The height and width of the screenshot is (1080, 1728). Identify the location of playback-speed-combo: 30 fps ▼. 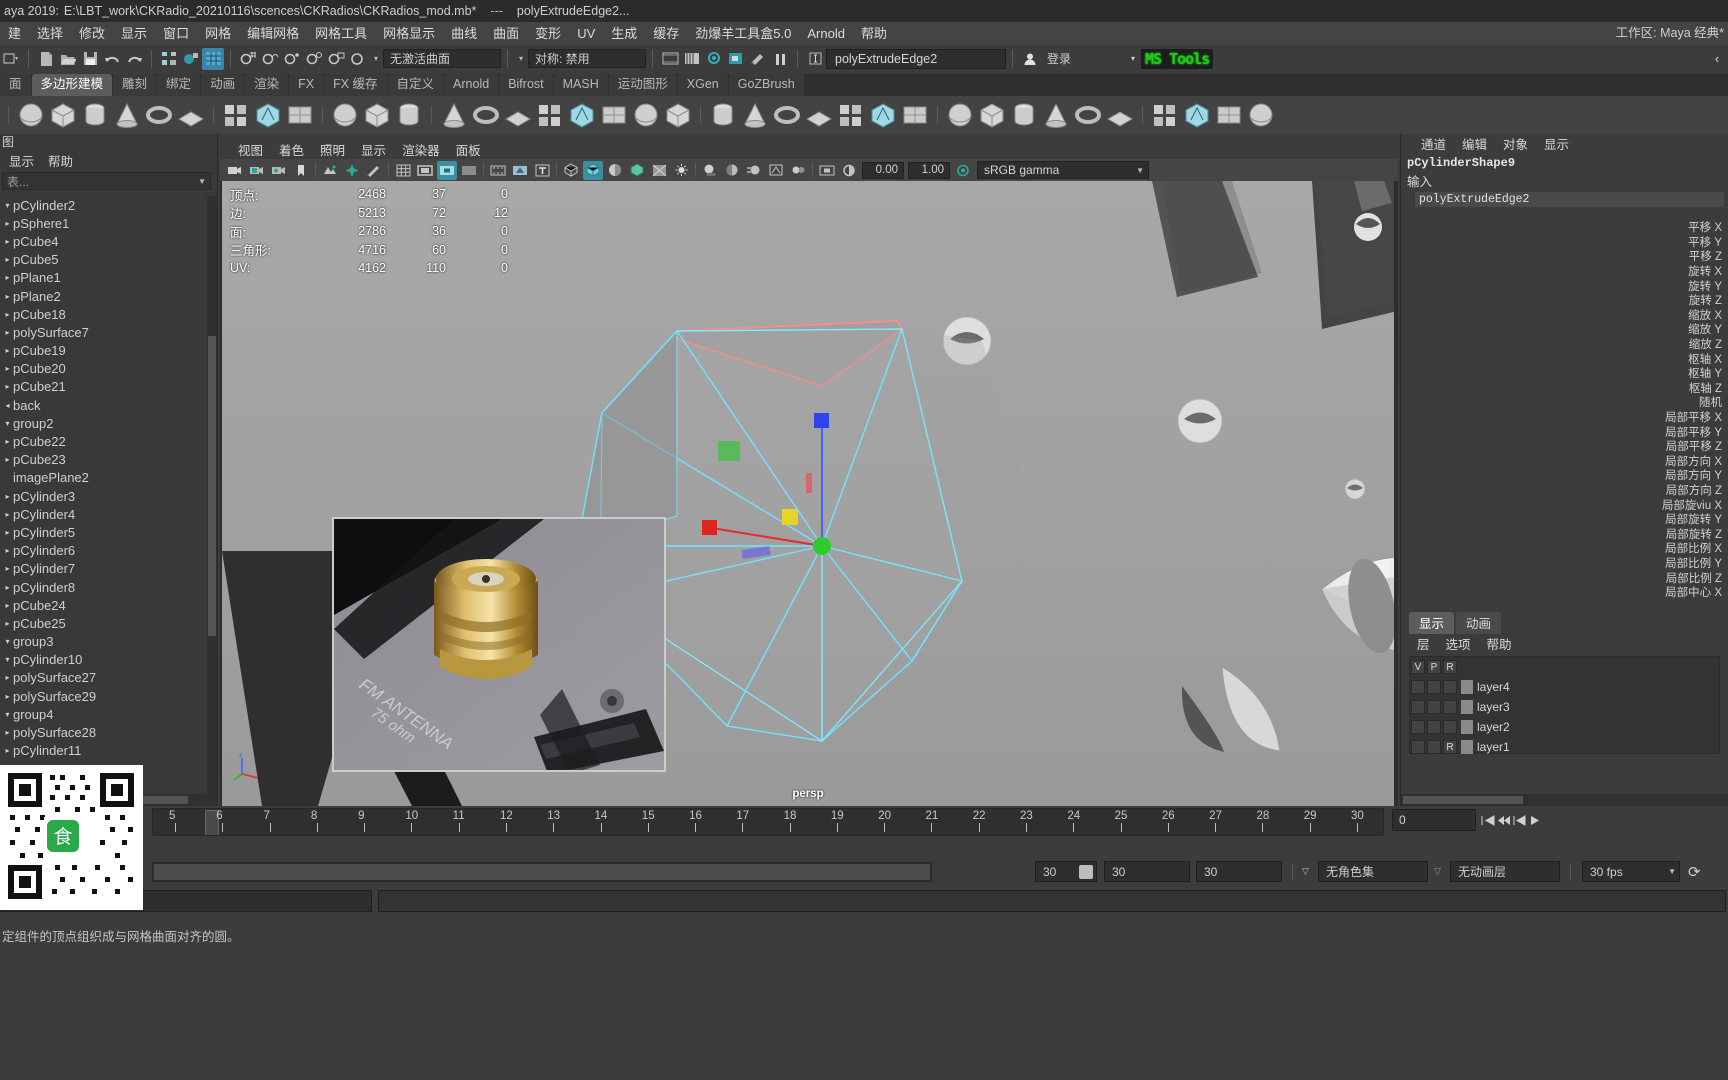
(1631, 871).